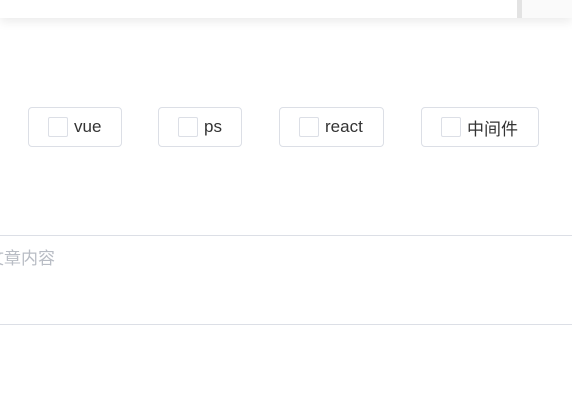  I want to click on tag-checkbox-group: vue ps react 中间件, so click(286, 127).